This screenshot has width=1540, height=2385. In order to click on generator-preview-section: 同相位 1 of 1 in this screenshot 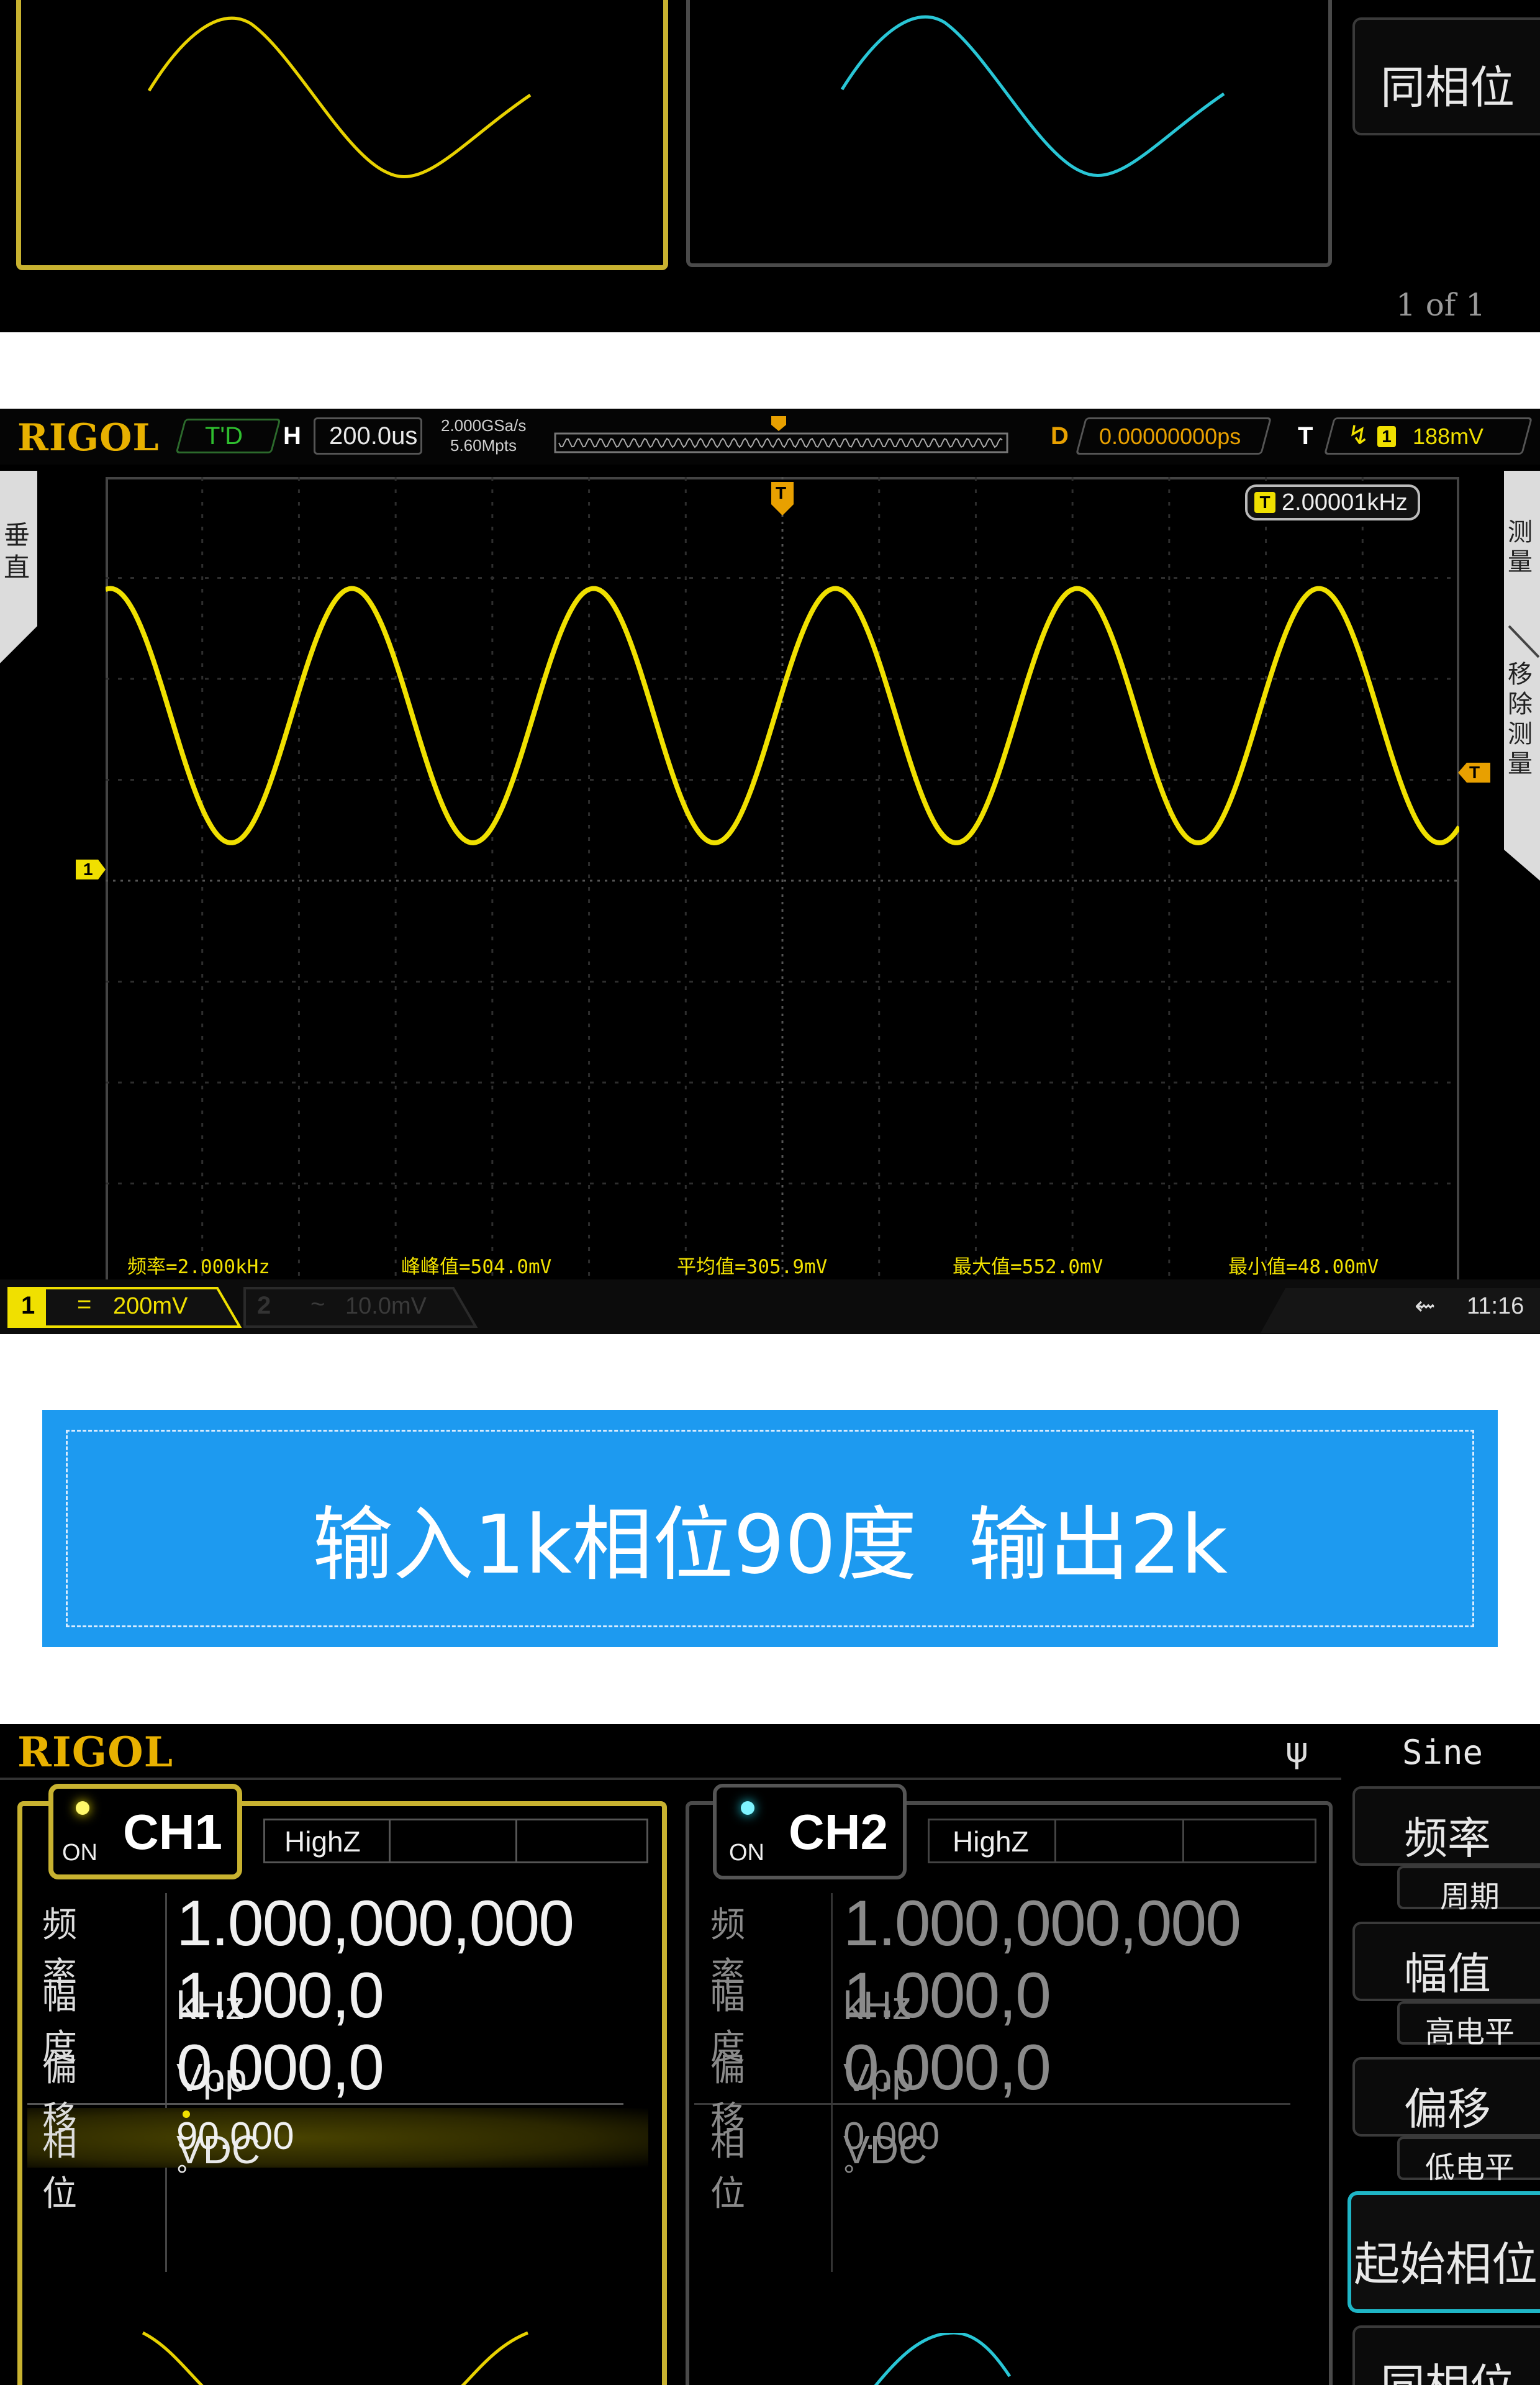, I will do `click(770, 166)`.